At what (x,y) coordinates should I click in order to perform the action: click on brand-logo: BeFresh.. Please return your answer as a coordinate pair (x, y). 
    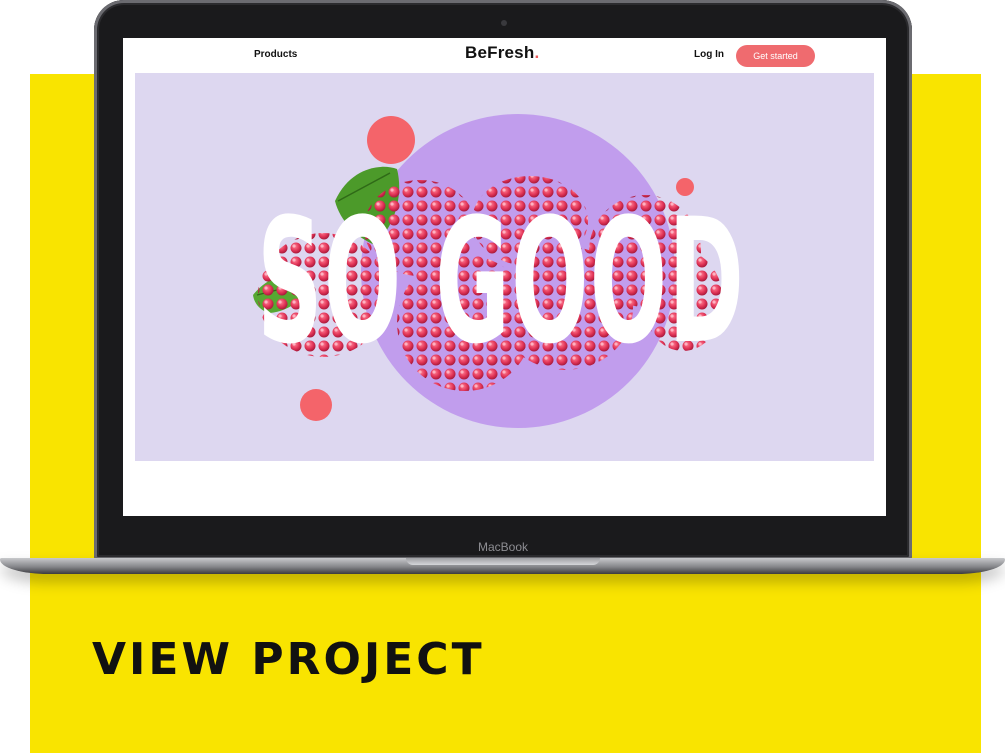
    Looking at the image, I should click on (502, 53).